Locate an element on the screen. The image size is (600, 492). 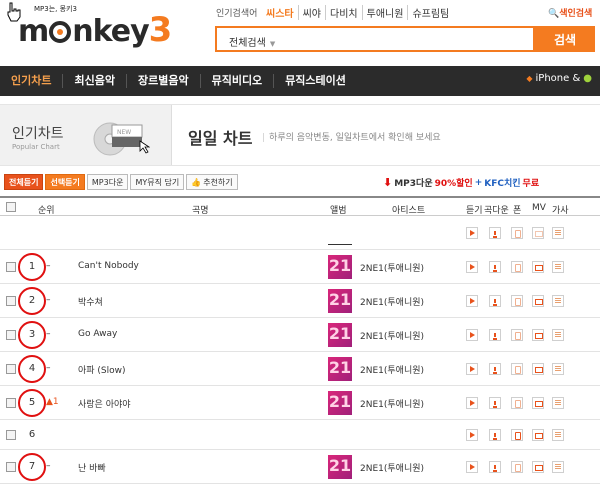
play-selected-button: 선택듣기 is located at coordinates (65, 182).